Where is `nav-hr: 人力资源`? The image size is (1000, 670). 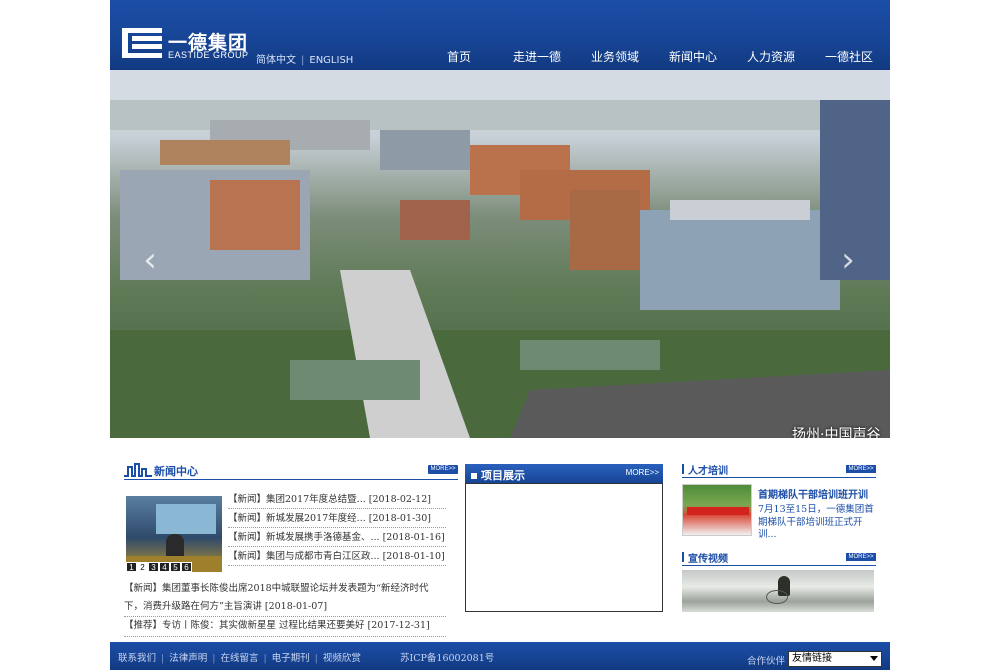 nav-hr: 人力资源 is located at coordinates (771, 56).